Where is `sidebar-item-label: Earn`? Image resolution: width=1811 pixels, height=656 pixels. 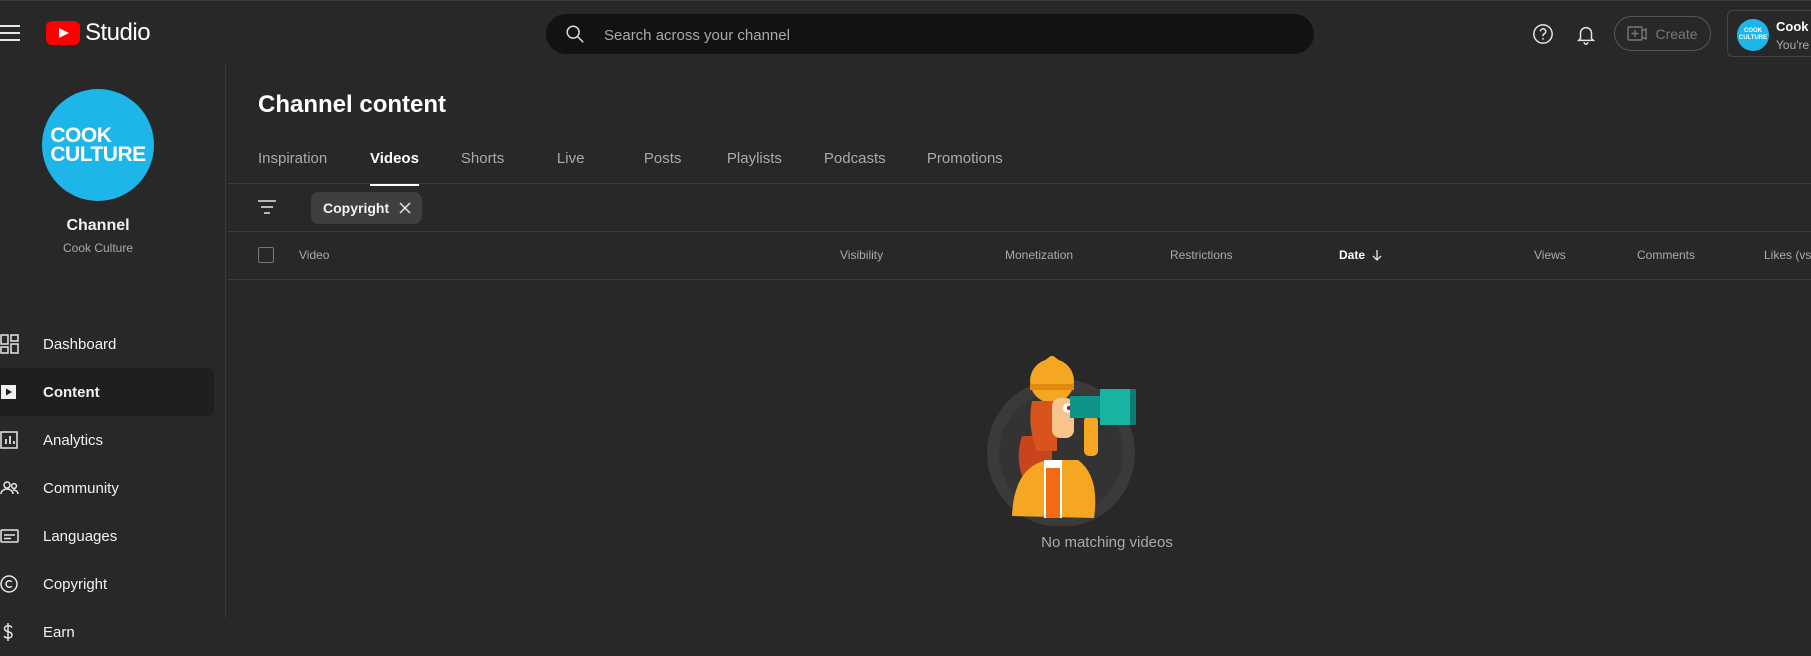
sidebar-item-label: Earn is located at coordinates (59, 632).